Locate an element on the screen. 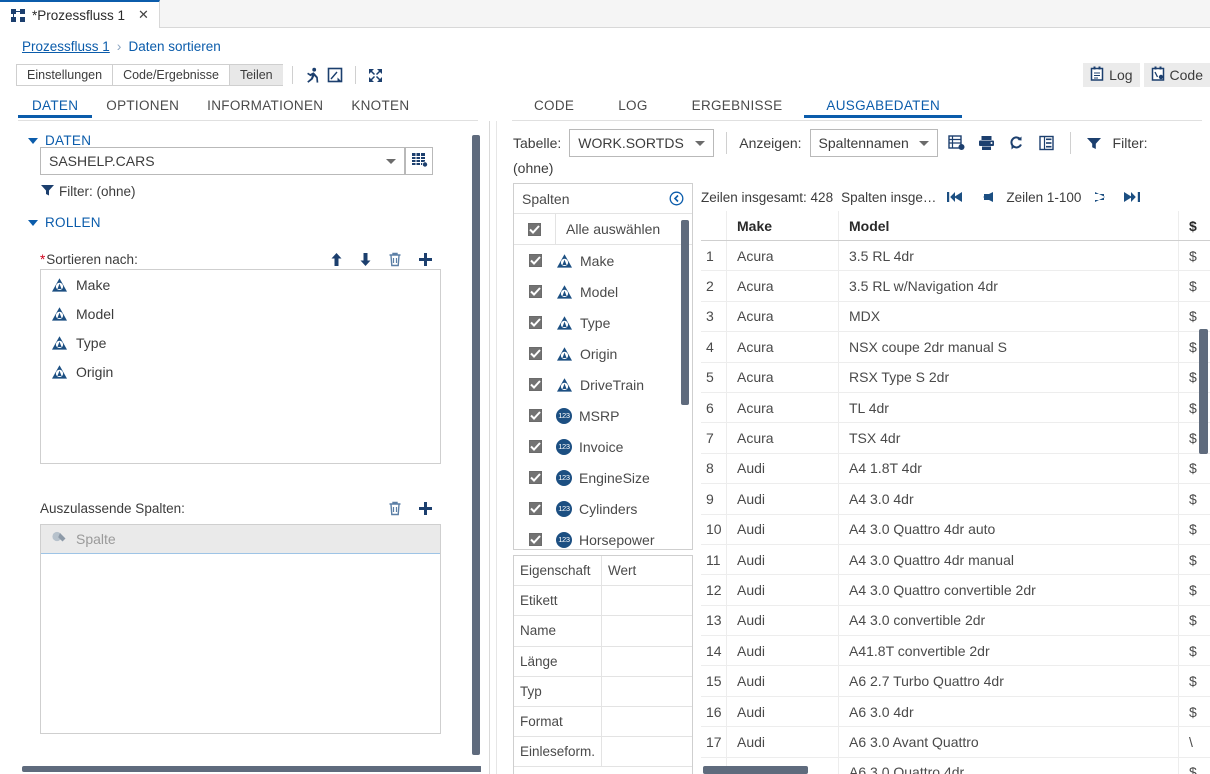 Image resolution: width=1210 pixels, height=774 pixels. sort-by-item: Origin is located at coordinates (240, 371).